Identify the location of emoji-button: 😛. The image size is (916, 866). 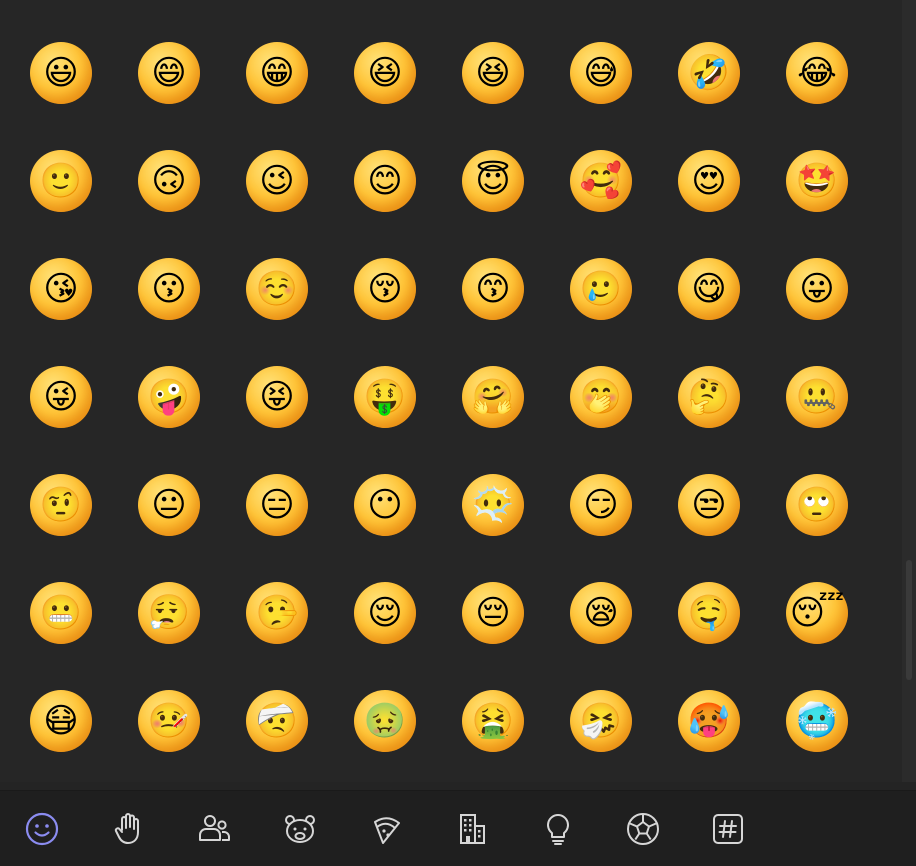
(817, 289).